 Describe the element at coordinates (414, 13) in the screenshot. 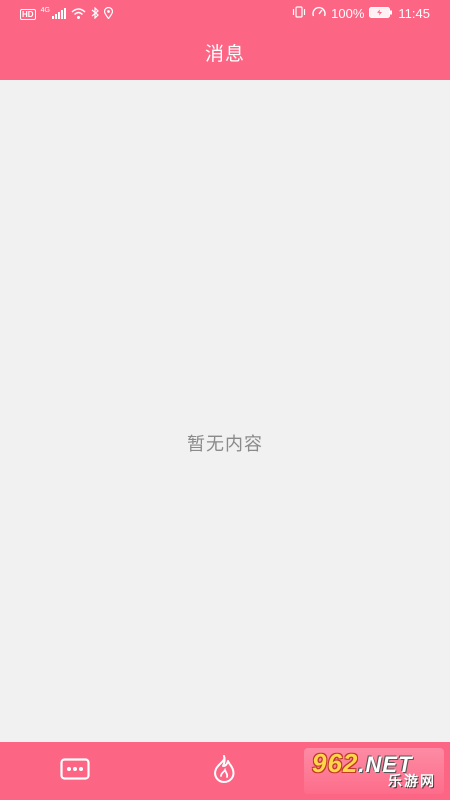

I see `clock-time: 11:45` at that location.